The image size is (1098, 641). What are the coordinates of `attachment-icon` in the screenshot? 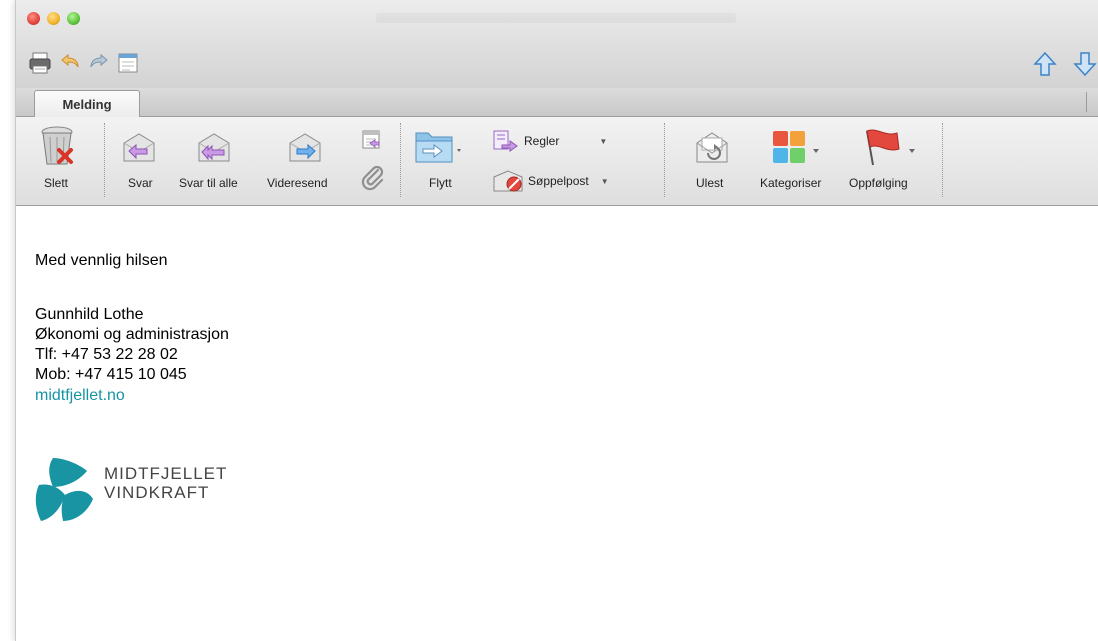 It's located at (372, 178).